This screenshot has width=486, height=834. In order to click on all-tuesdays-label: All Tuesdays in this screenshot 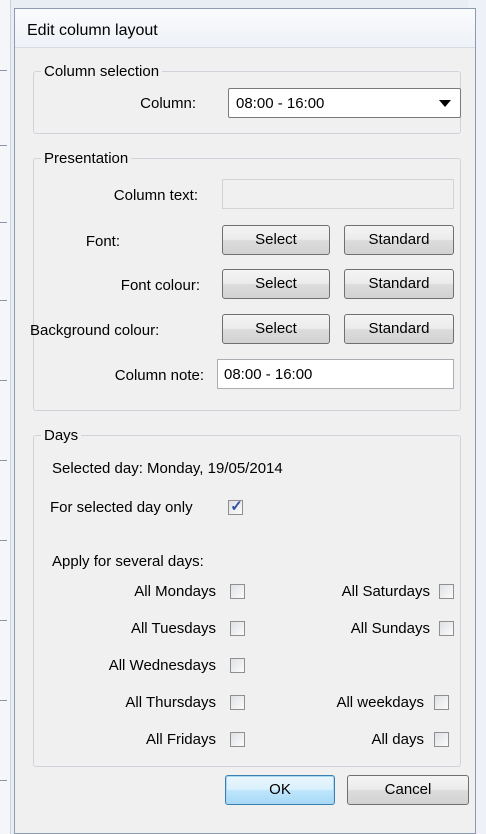, I will do `click(173, 628)`.